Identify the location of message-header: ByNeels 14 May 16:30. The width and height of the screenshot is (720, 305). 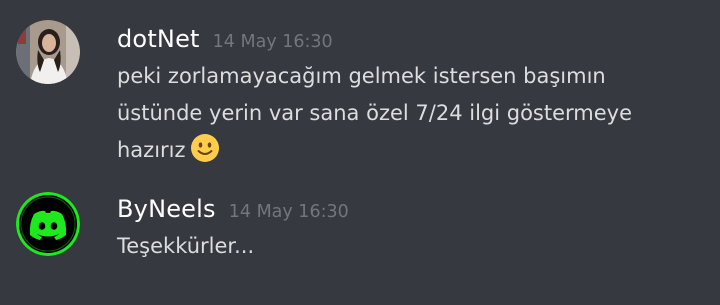
(413, 209).